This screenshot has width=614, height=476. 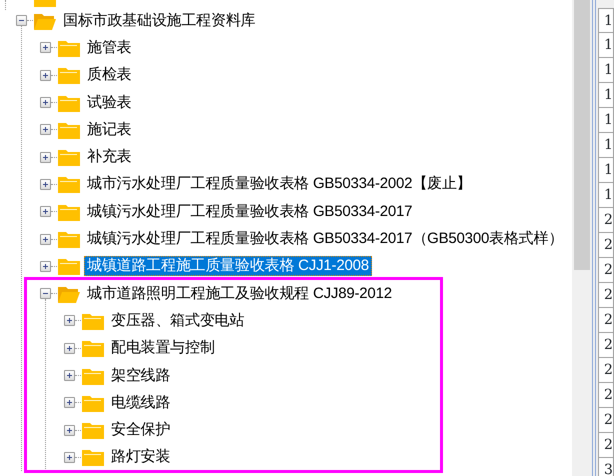 I want to click on tree-item: 配电装置与控制, so click(x=163, y=348).